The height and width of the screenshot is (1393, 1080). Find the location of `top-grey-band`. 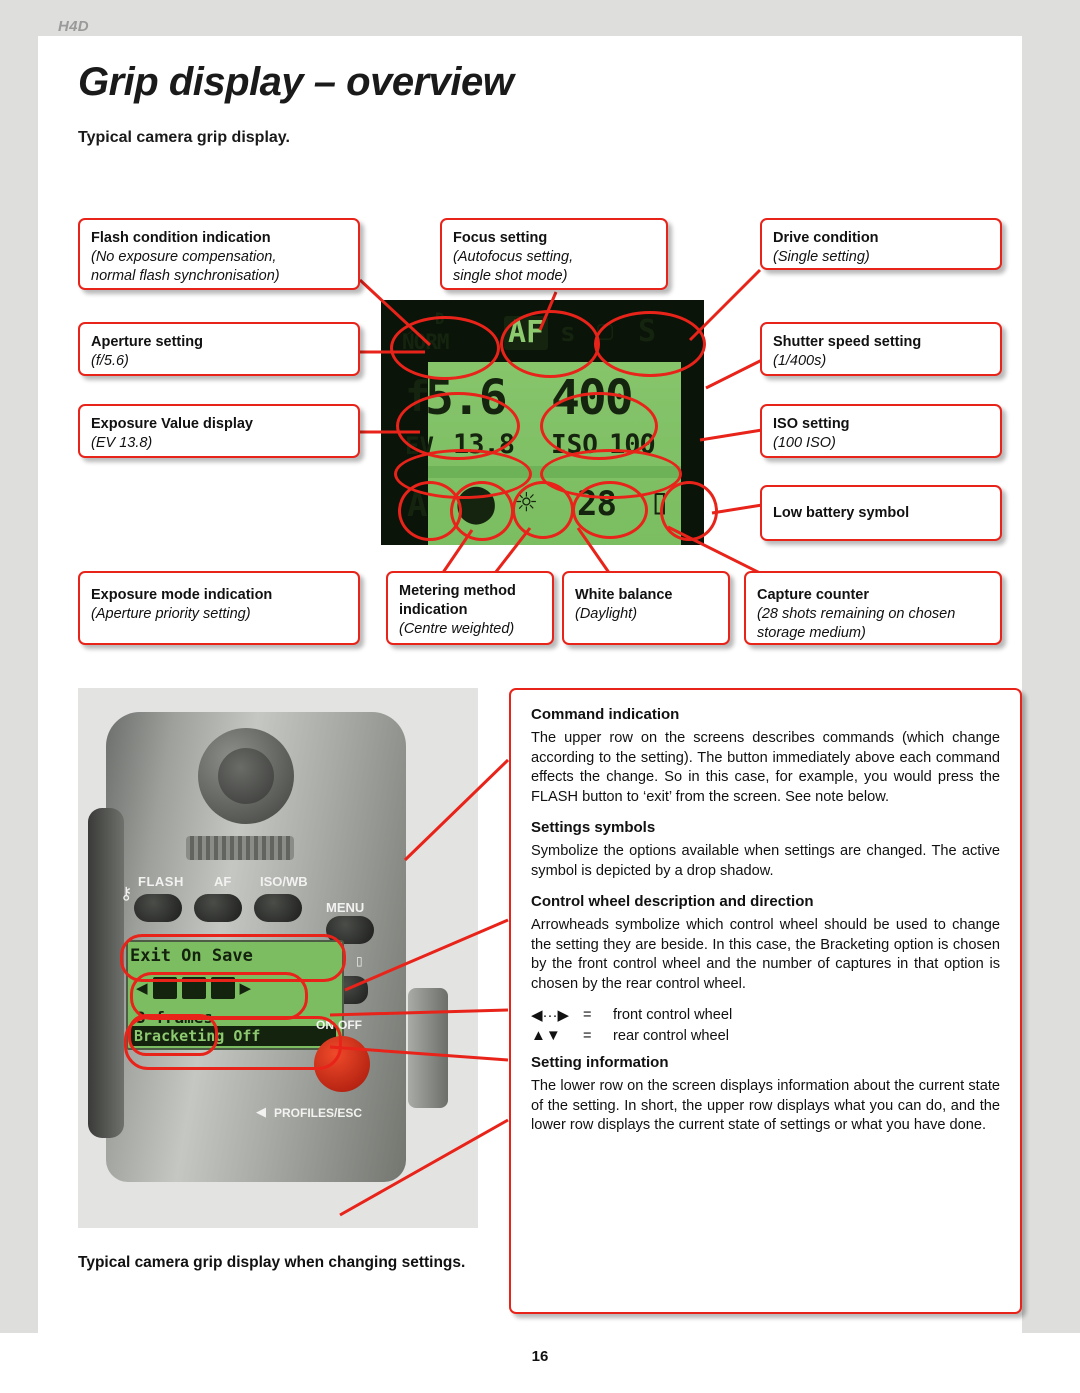

top-grey-band is located at coordinates (540, 18).